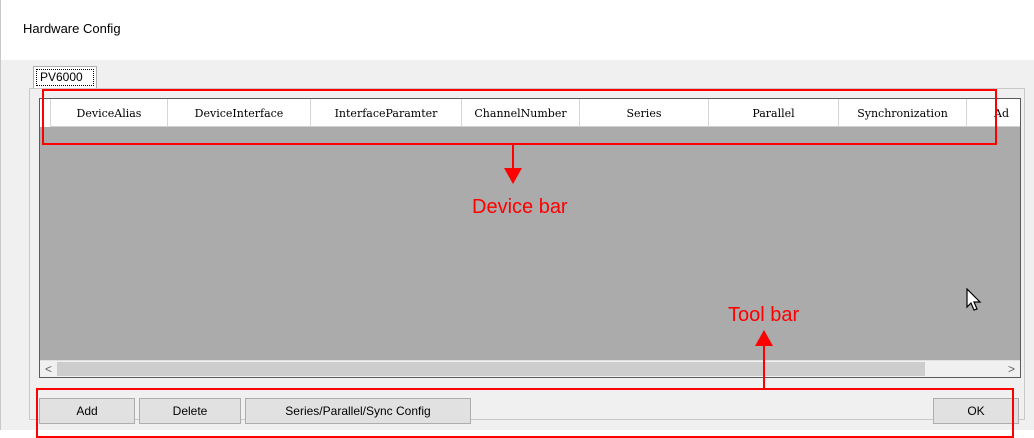 This screenshot has height=438, width=1034. I want to click on column-header-ad: Ad, so click(993, 113).